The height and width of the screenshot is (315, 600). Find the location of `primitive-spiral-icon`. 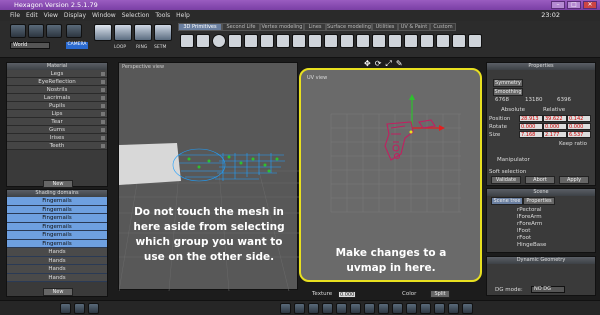

primitive-spiral-icon is located at coordinates (475, 41).